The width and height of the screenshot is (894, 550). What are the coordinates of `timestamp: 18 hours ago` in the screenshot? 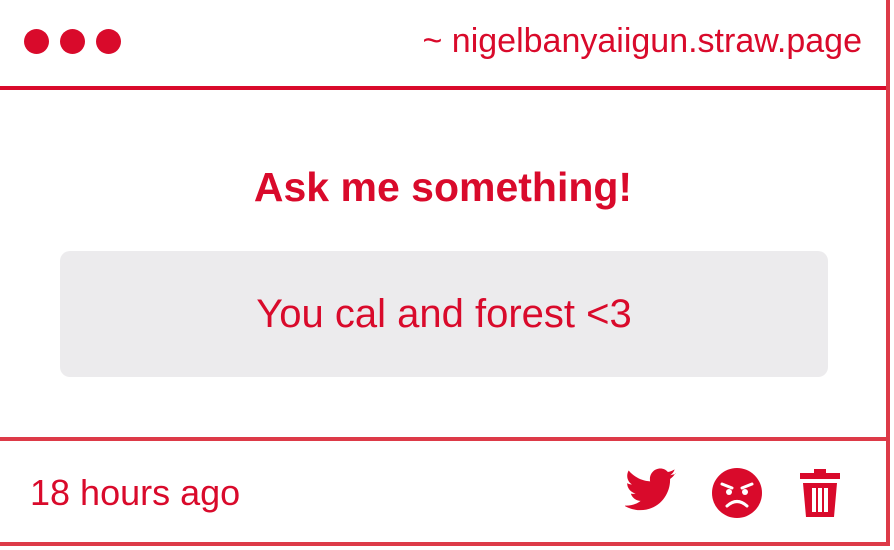 It's located at (135, 492).